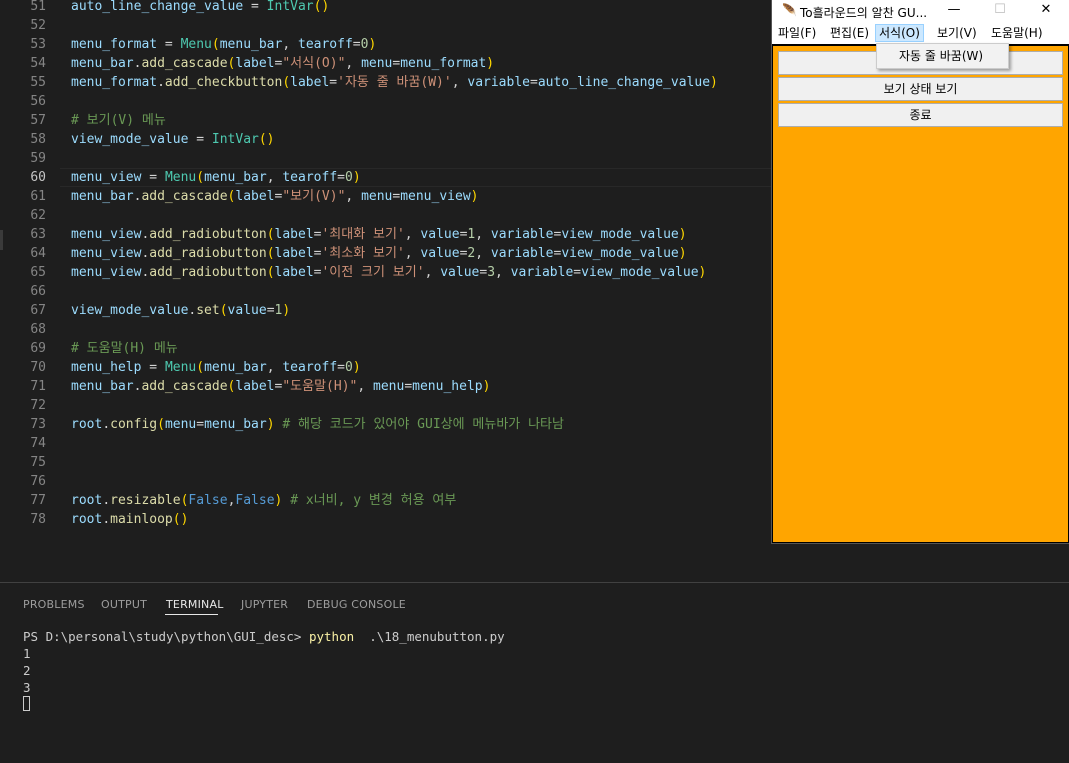 The height and width of the screenshot is (763, 1069). Describe the element at coordinates (38, 101) in the screenshot. I see `line-number: 56` at that location.